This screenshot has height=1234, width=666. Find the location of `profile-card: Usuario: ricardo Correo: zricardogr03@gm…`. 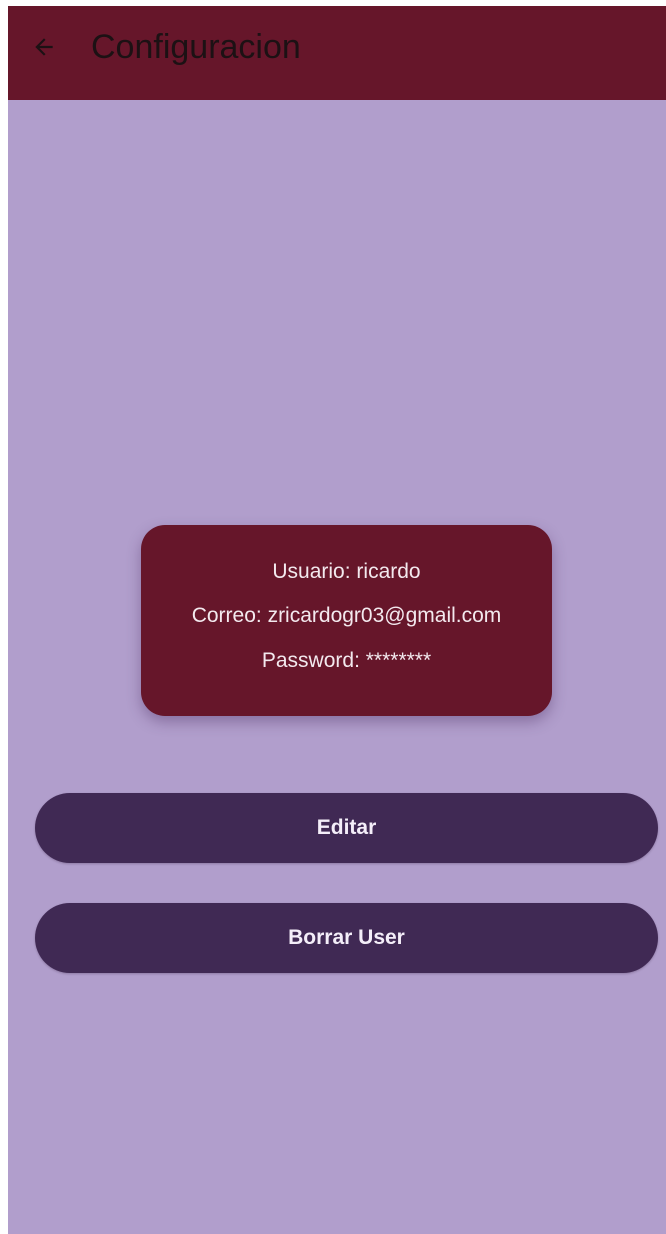

profile-card: Usuario: ricardo Correo: zricardogr03@gm… is located at coordinates (346, 620).